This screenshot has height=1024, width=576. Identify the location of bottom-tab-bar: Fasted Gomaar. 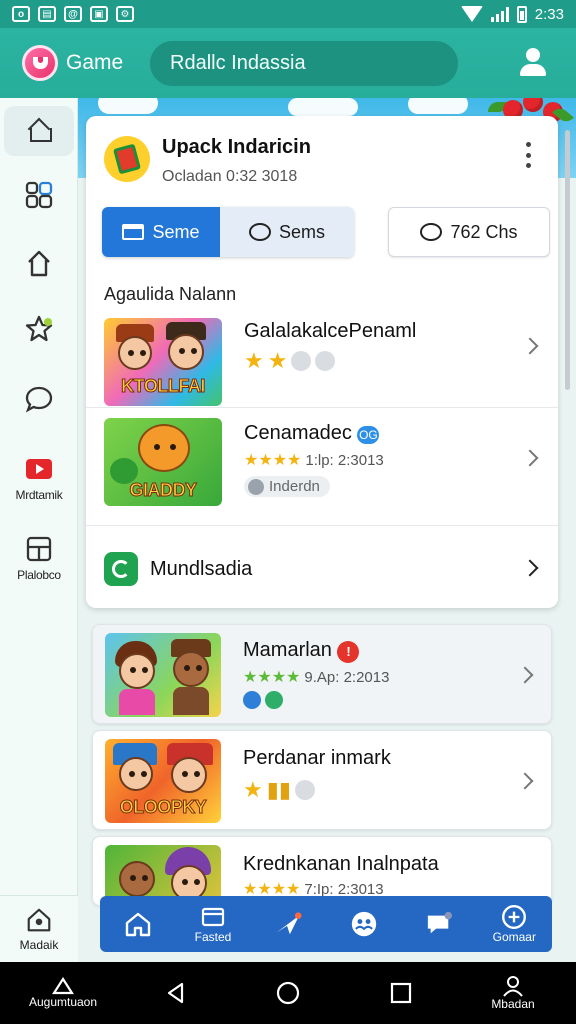
(326, 924).